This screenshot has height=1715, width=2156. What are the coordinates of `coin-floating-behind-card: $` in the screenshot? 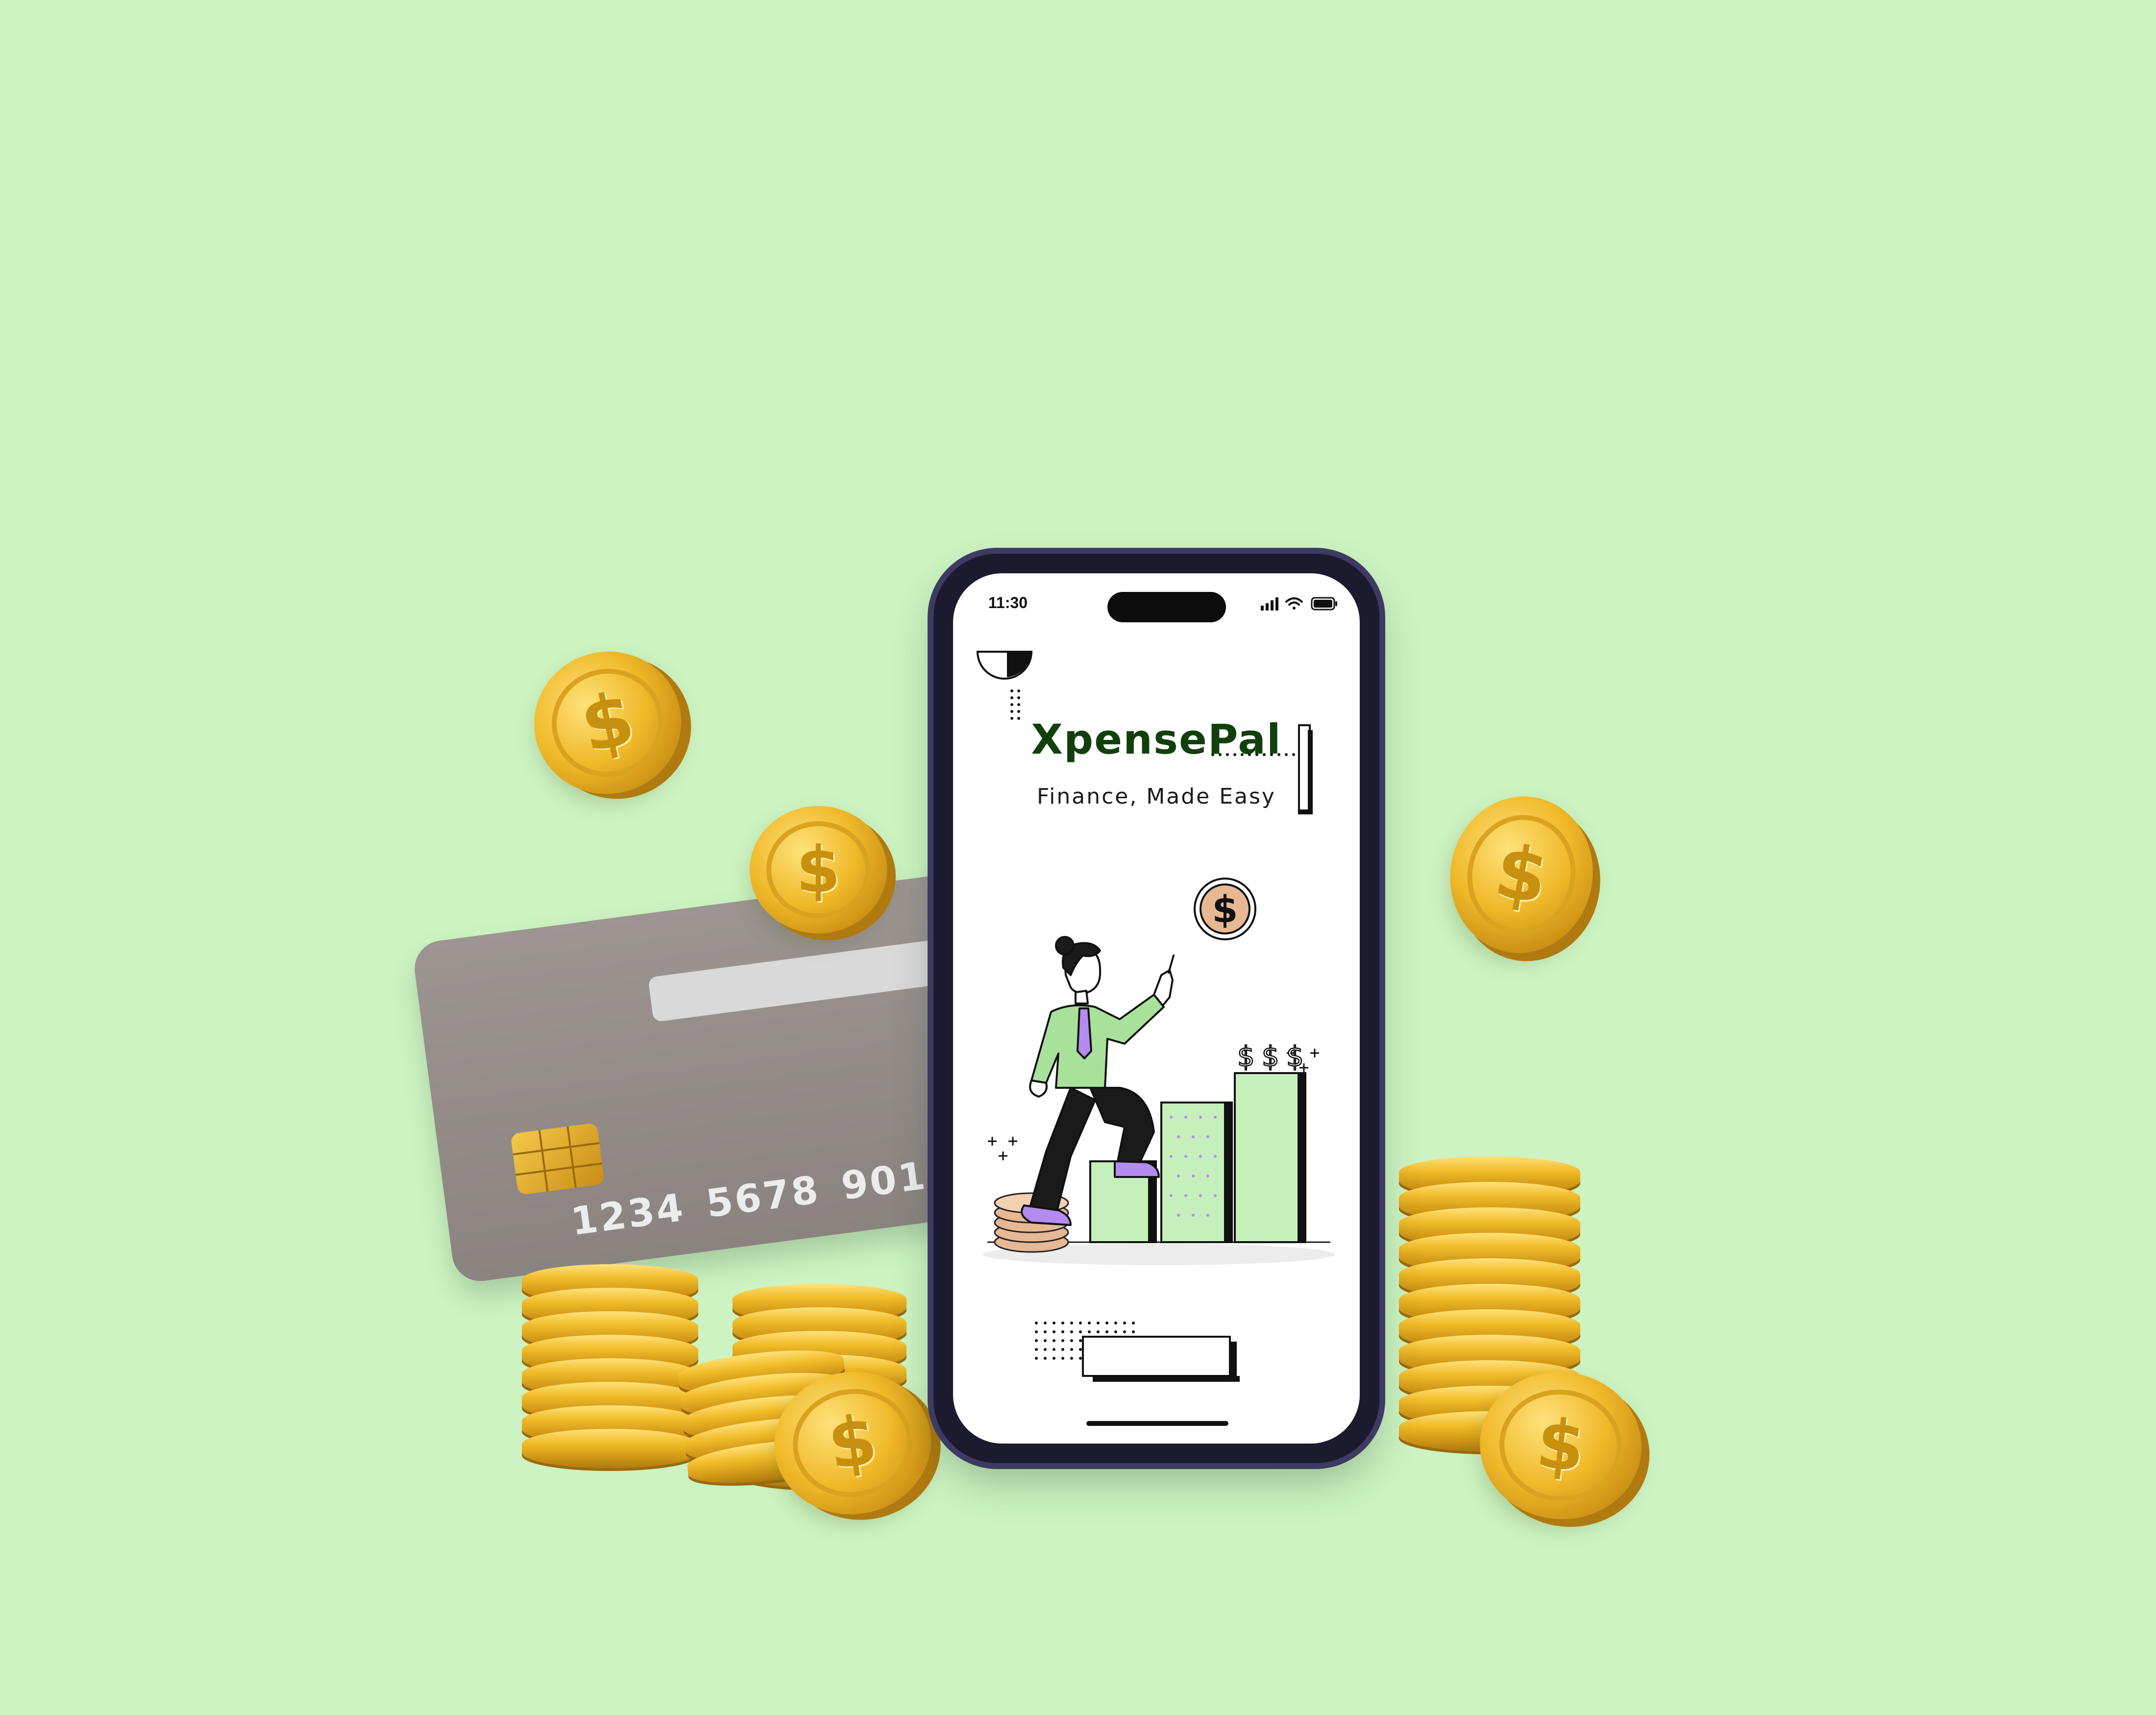 It's located at (818, 869).